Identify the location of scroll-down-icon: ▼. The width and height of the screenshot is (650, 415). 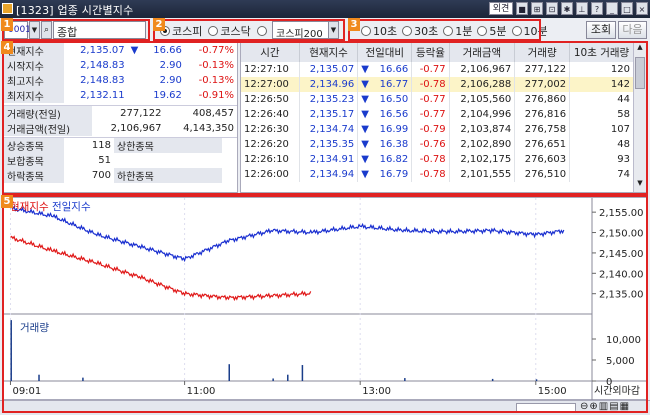
(640, 185).